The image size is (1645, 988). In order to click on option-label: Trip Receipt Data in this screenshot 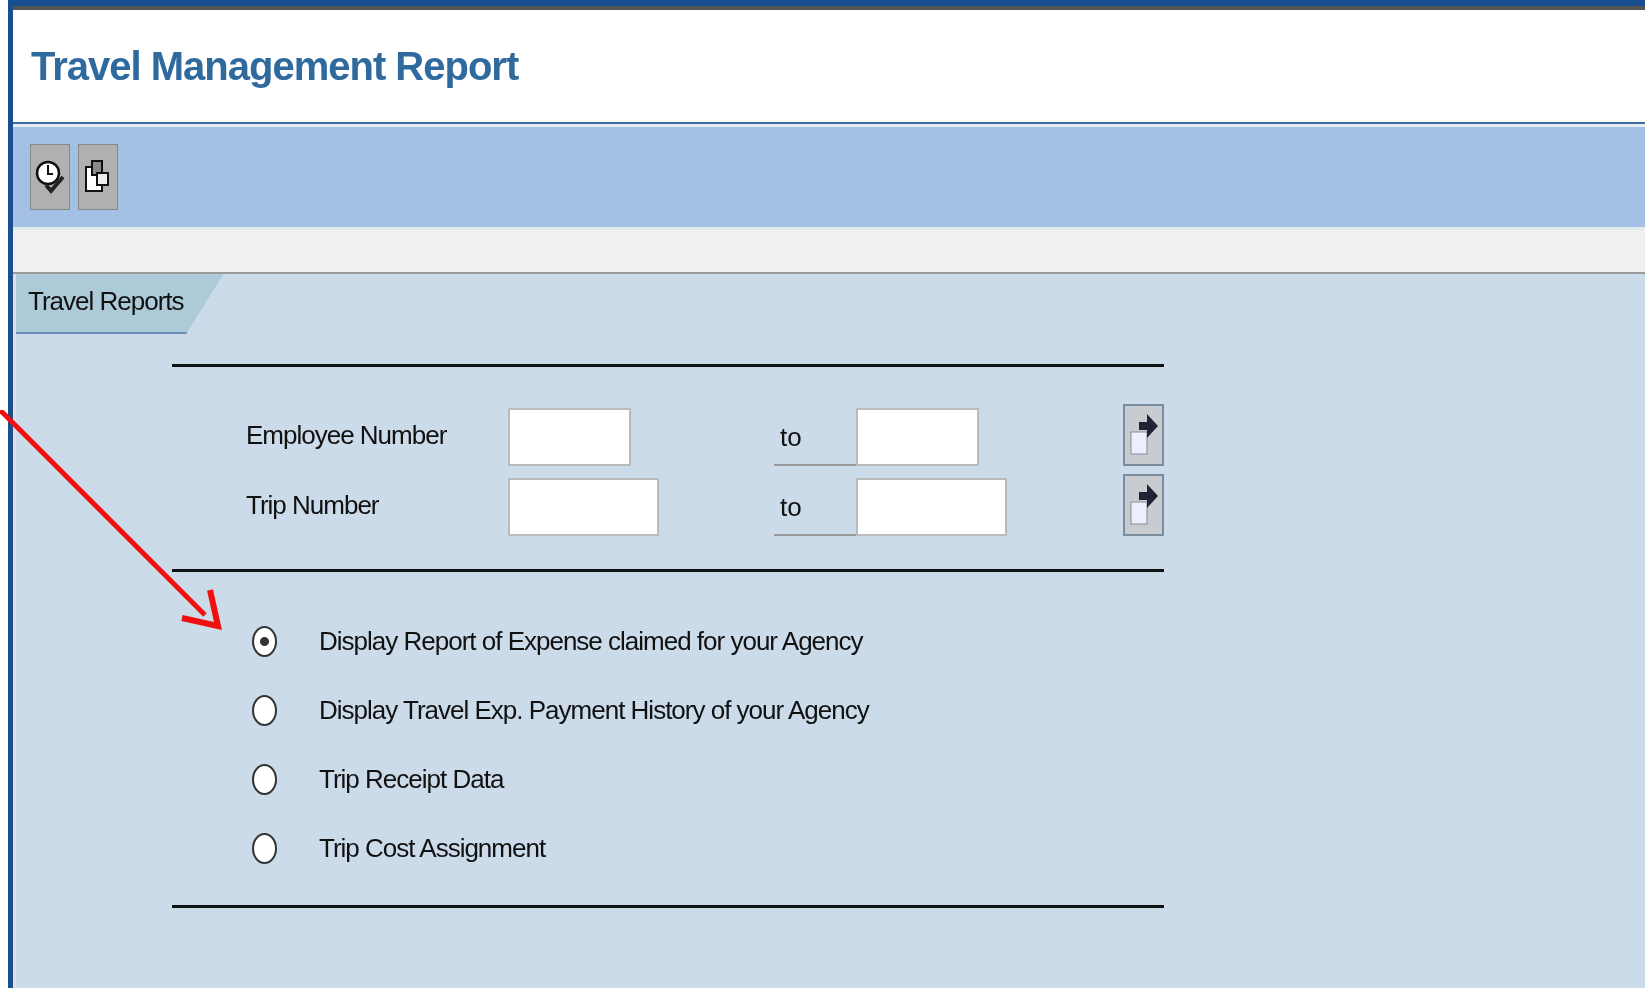, I will do `click(411, 779)`.